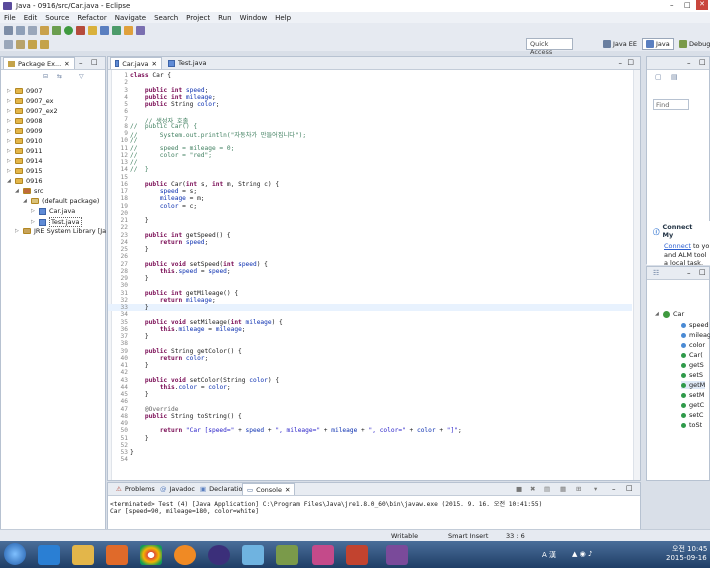 The width and height of the screenshot is (710, 568). I want to click on menu-project: Project, so click(198, 18).